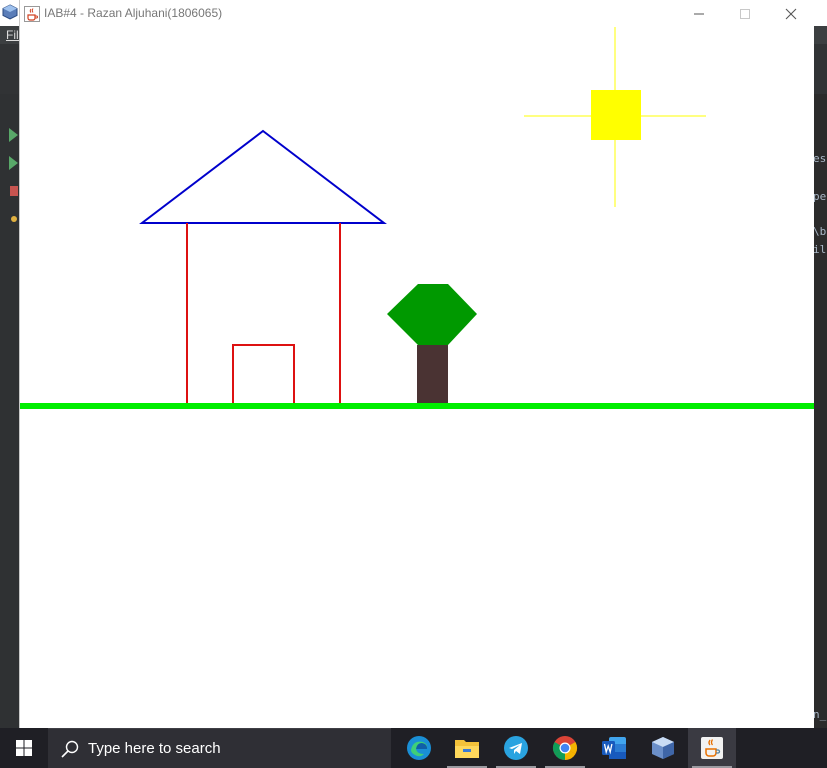 The height and width of the screenshot is (768, 827). I want to click on taskbar-app-word, so click(614, 748).